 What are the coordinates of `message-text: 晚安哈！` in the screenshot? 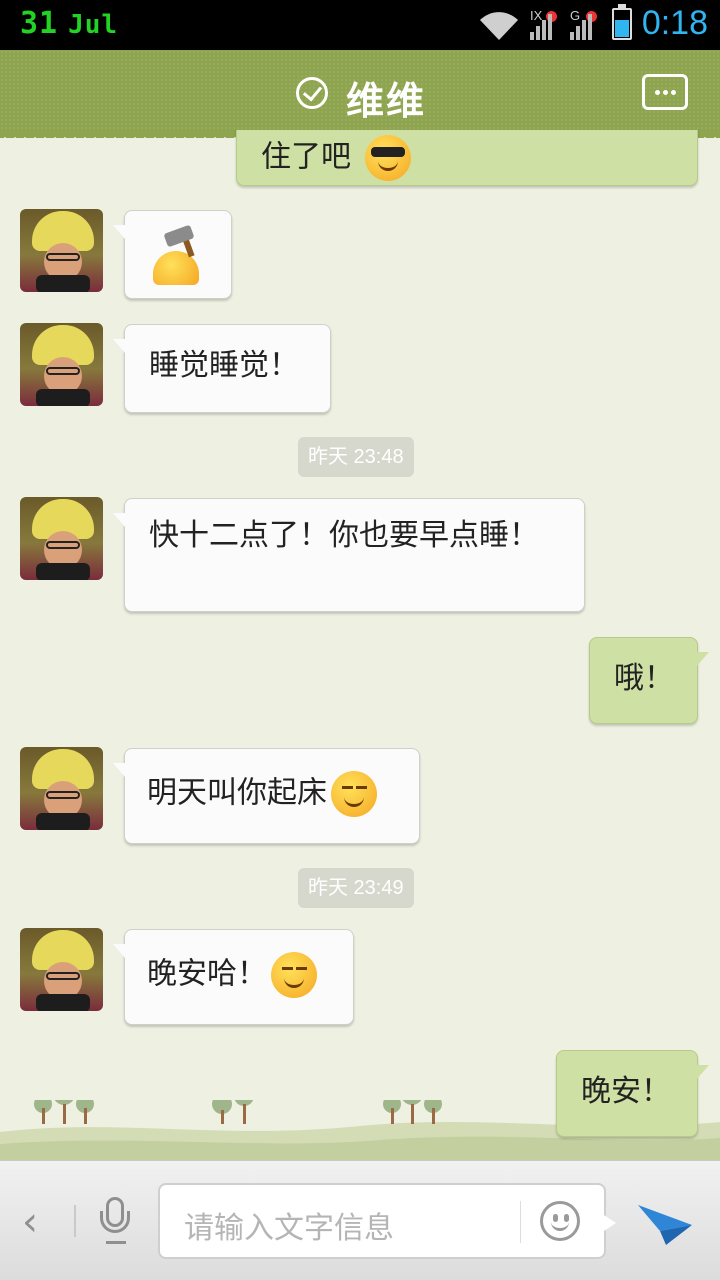 It's located at (207, 974).